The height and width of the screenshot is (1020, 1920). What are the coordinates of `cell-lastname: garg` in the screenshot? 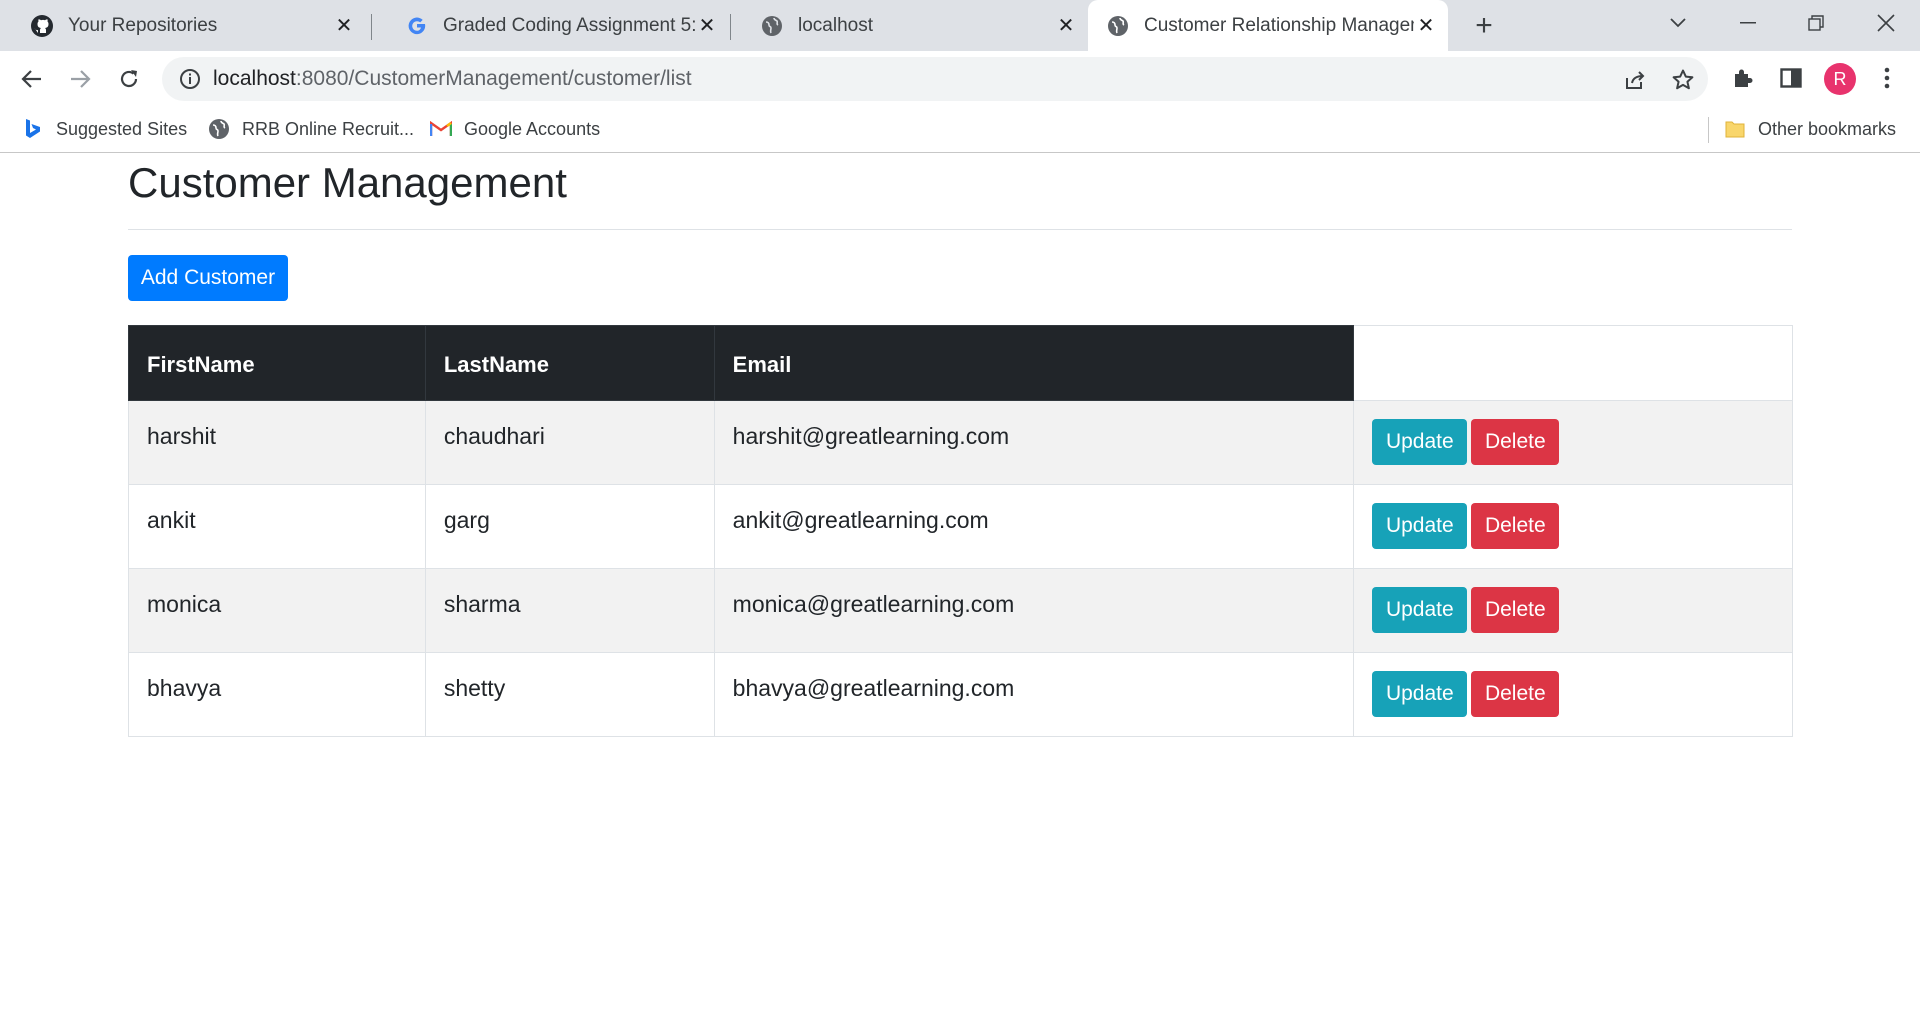 It's located at (569, 526).